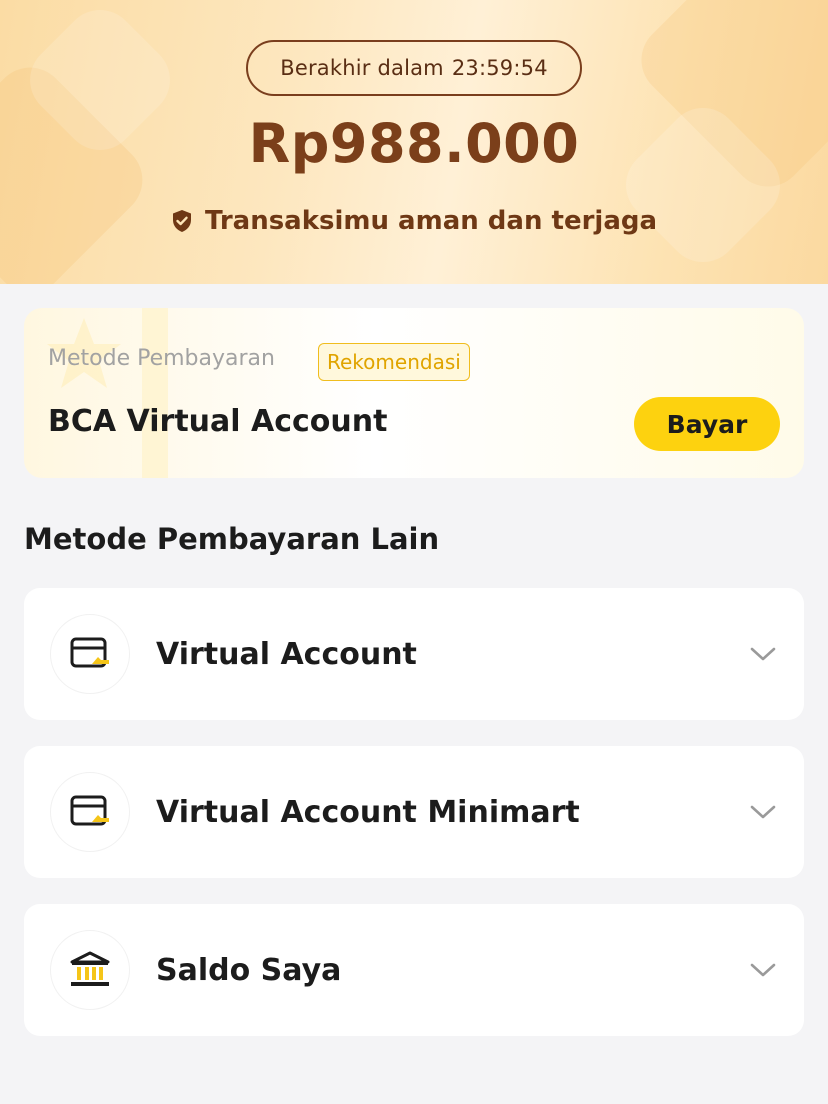  I want to click on method-row-virtual-account: Virtual Account, so click(414, 654).